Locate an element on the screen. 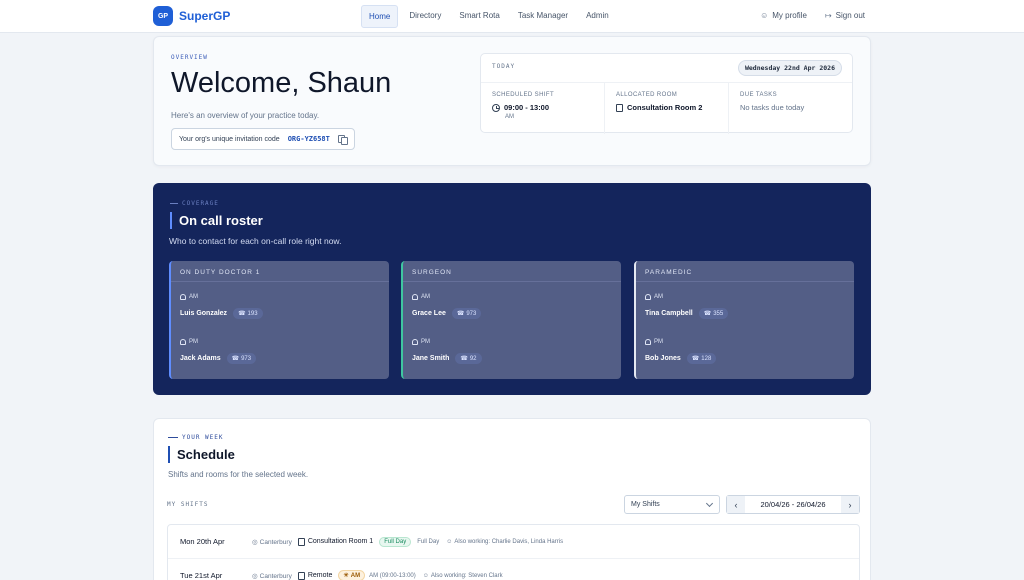  roster-eyebrow: COVERAGE is located at coordinates (194, 203).